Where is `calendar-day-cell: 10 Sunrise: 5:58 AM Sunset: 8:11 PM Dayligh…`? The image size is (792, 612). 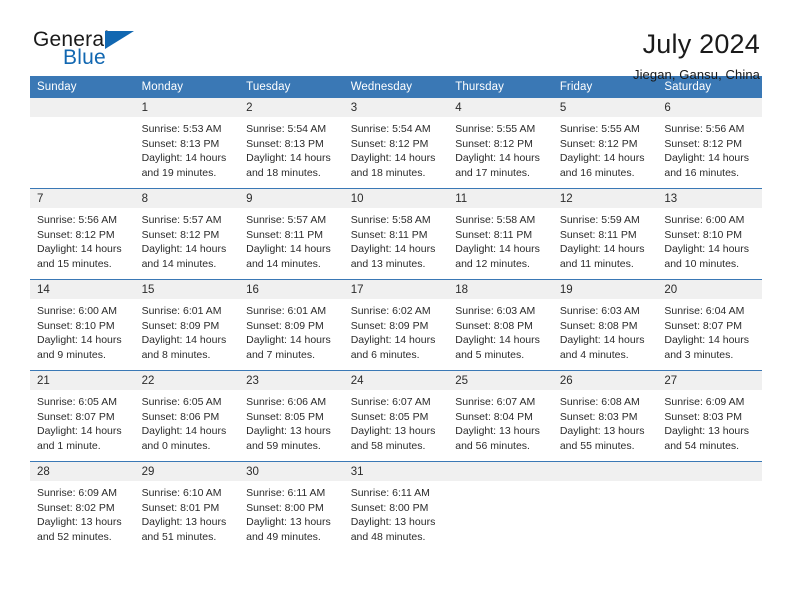 calendar-day-cell: 10 Sunrise: 5:58 AM Sunset: 8:11 PM Dayligh… is located at coordinates (396, 234).